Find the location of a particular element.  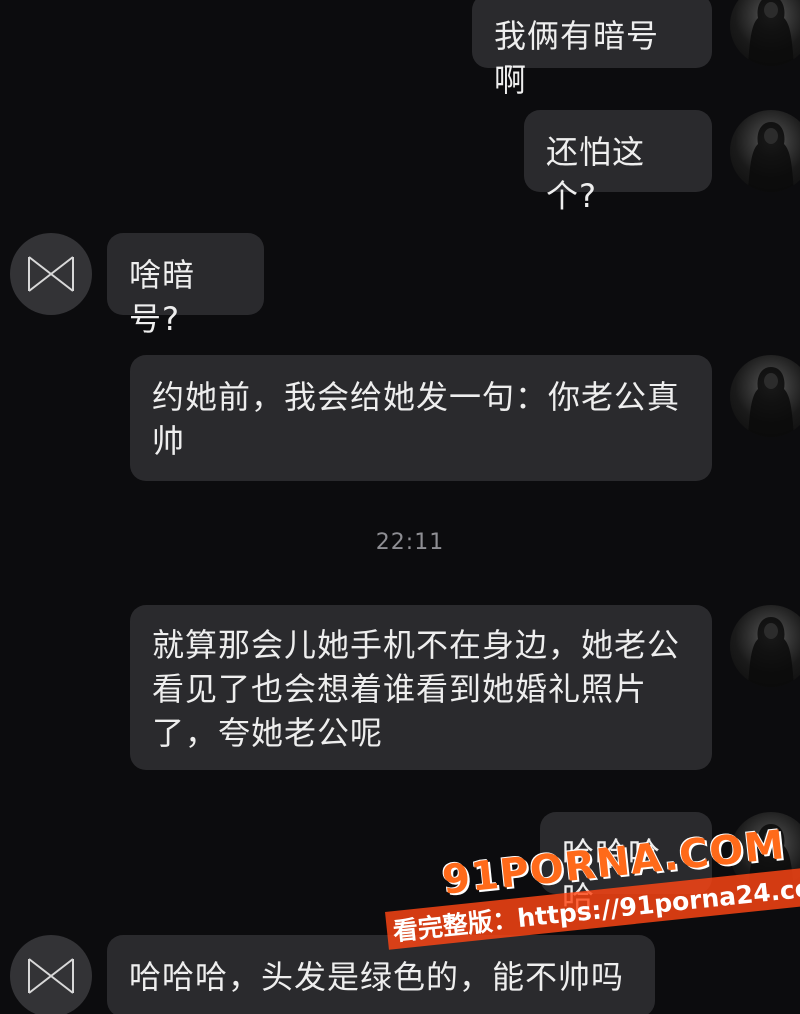

message-text: 啥暗号? is located at coordinates (162, 297).